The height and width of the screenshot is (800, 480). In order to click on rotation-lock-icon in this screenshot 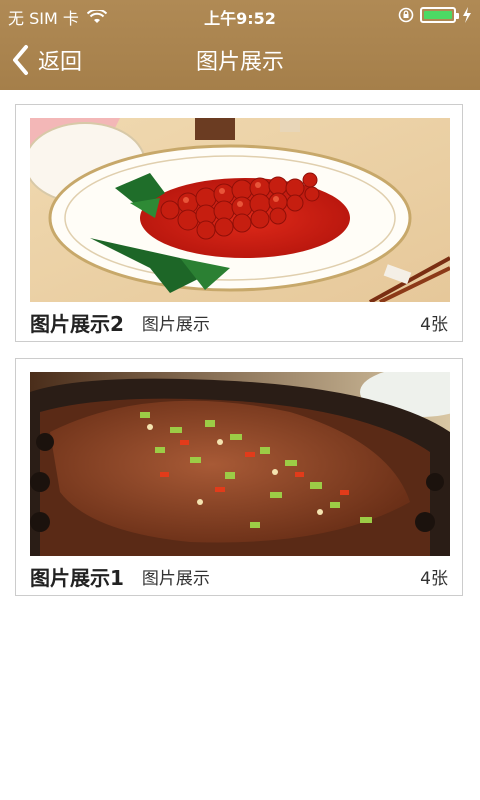, I will do `click(406, 15)`.